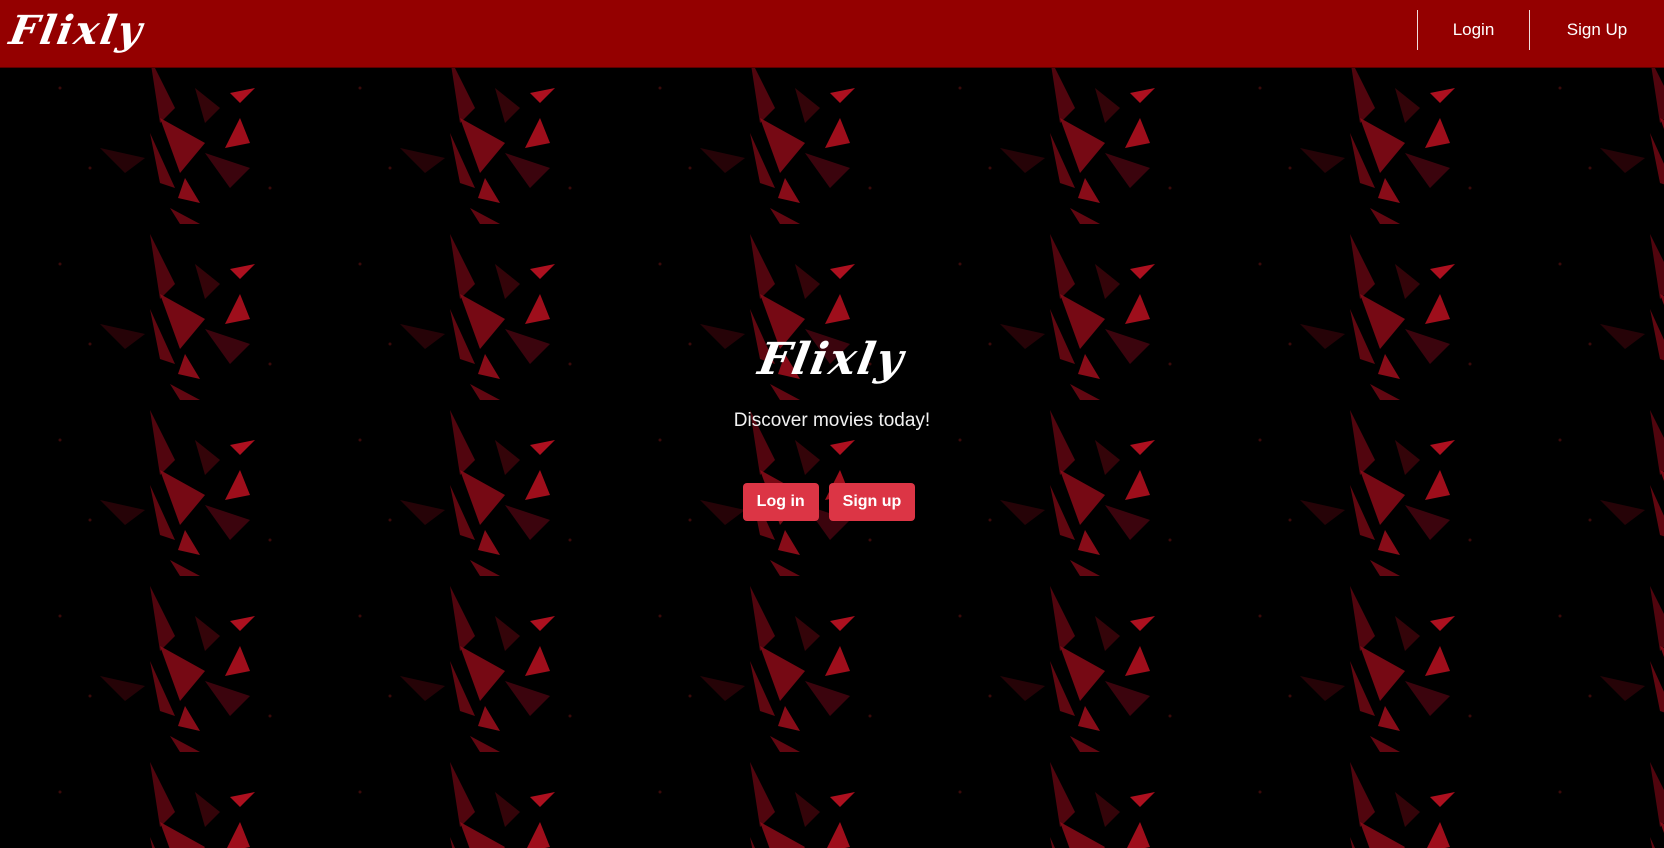  I want to click on nav-login-link: Login, so click(1473, 30).